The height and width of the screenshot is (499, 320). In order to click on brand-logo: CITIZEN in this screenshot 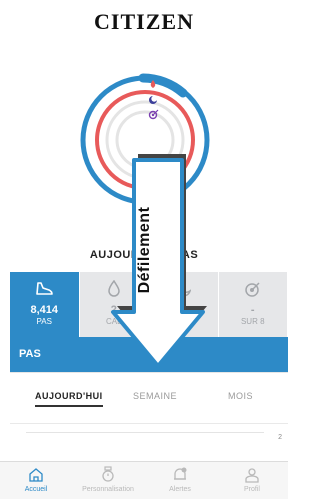, I will do `click(144, 21)`.